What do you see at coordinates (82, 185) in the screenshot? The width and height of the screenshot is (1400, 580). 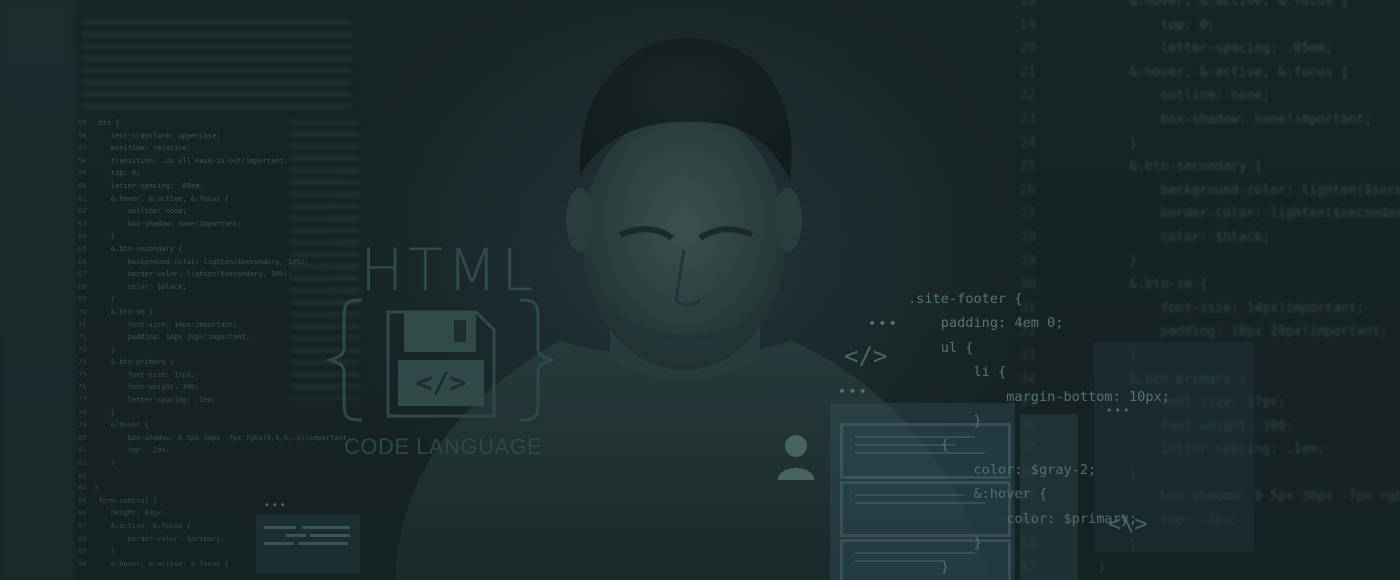 I see `line-number: 60` at bounding box center [82, 185].